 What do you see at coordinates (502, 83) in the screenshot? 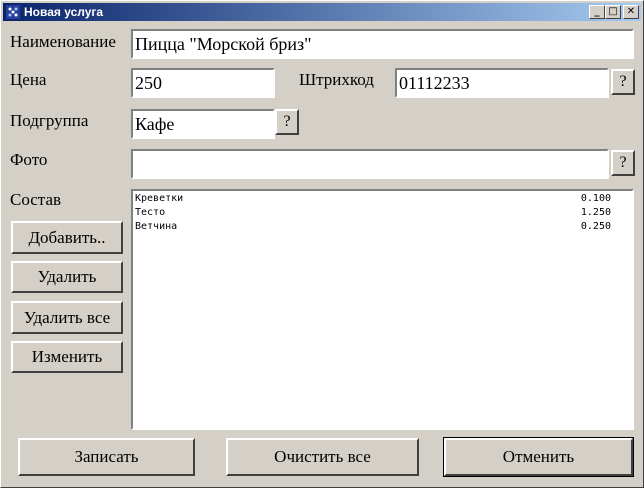
I see `barcode-field: 01112233` at bounding box center [502, 83].